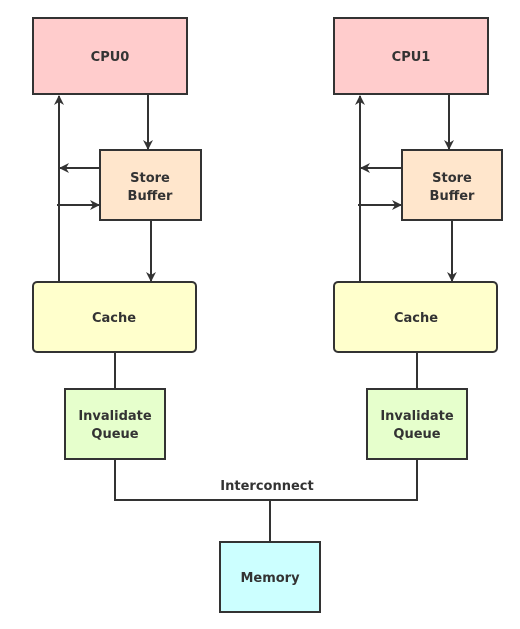  What do you see at coordinates (151, 196) in the screenshot?
I see `store-buffer-0-label-2: Buffer` at bounding box center [151, 196].